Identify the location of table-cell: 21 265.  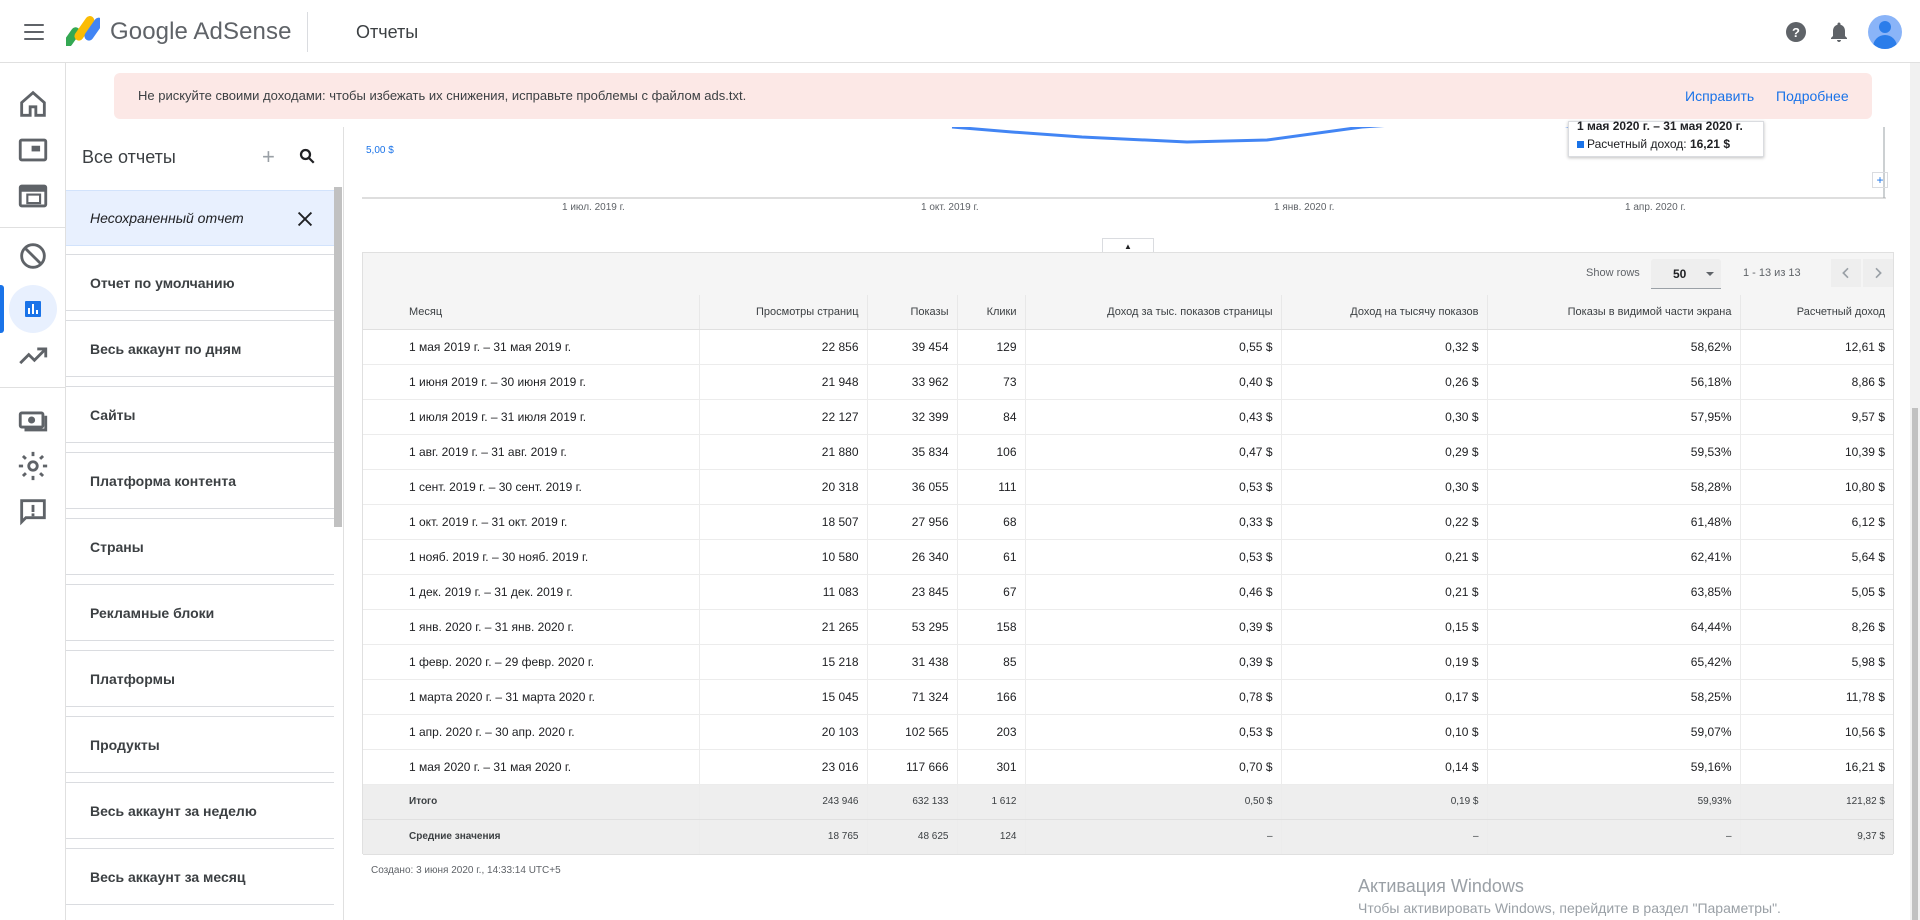
(783, 627).